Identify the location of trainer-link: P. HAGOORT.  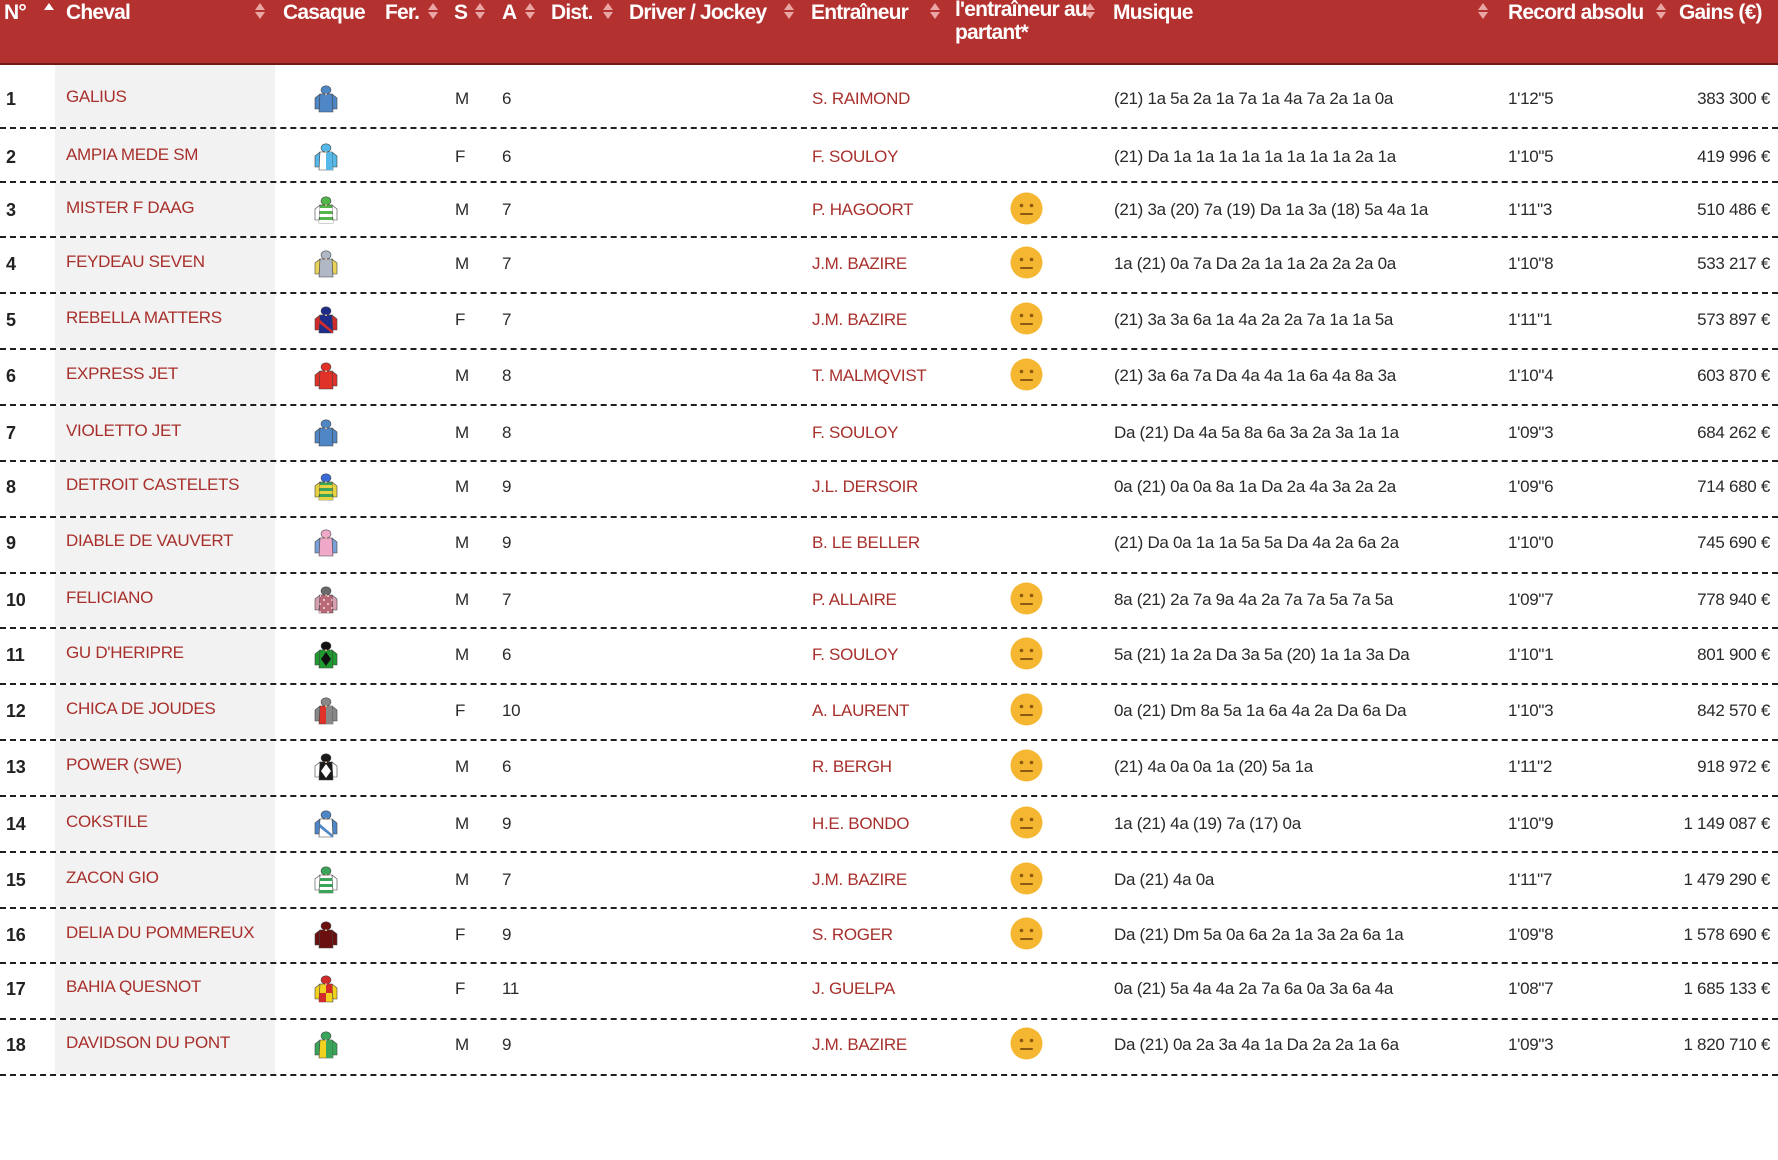
(863, 210).